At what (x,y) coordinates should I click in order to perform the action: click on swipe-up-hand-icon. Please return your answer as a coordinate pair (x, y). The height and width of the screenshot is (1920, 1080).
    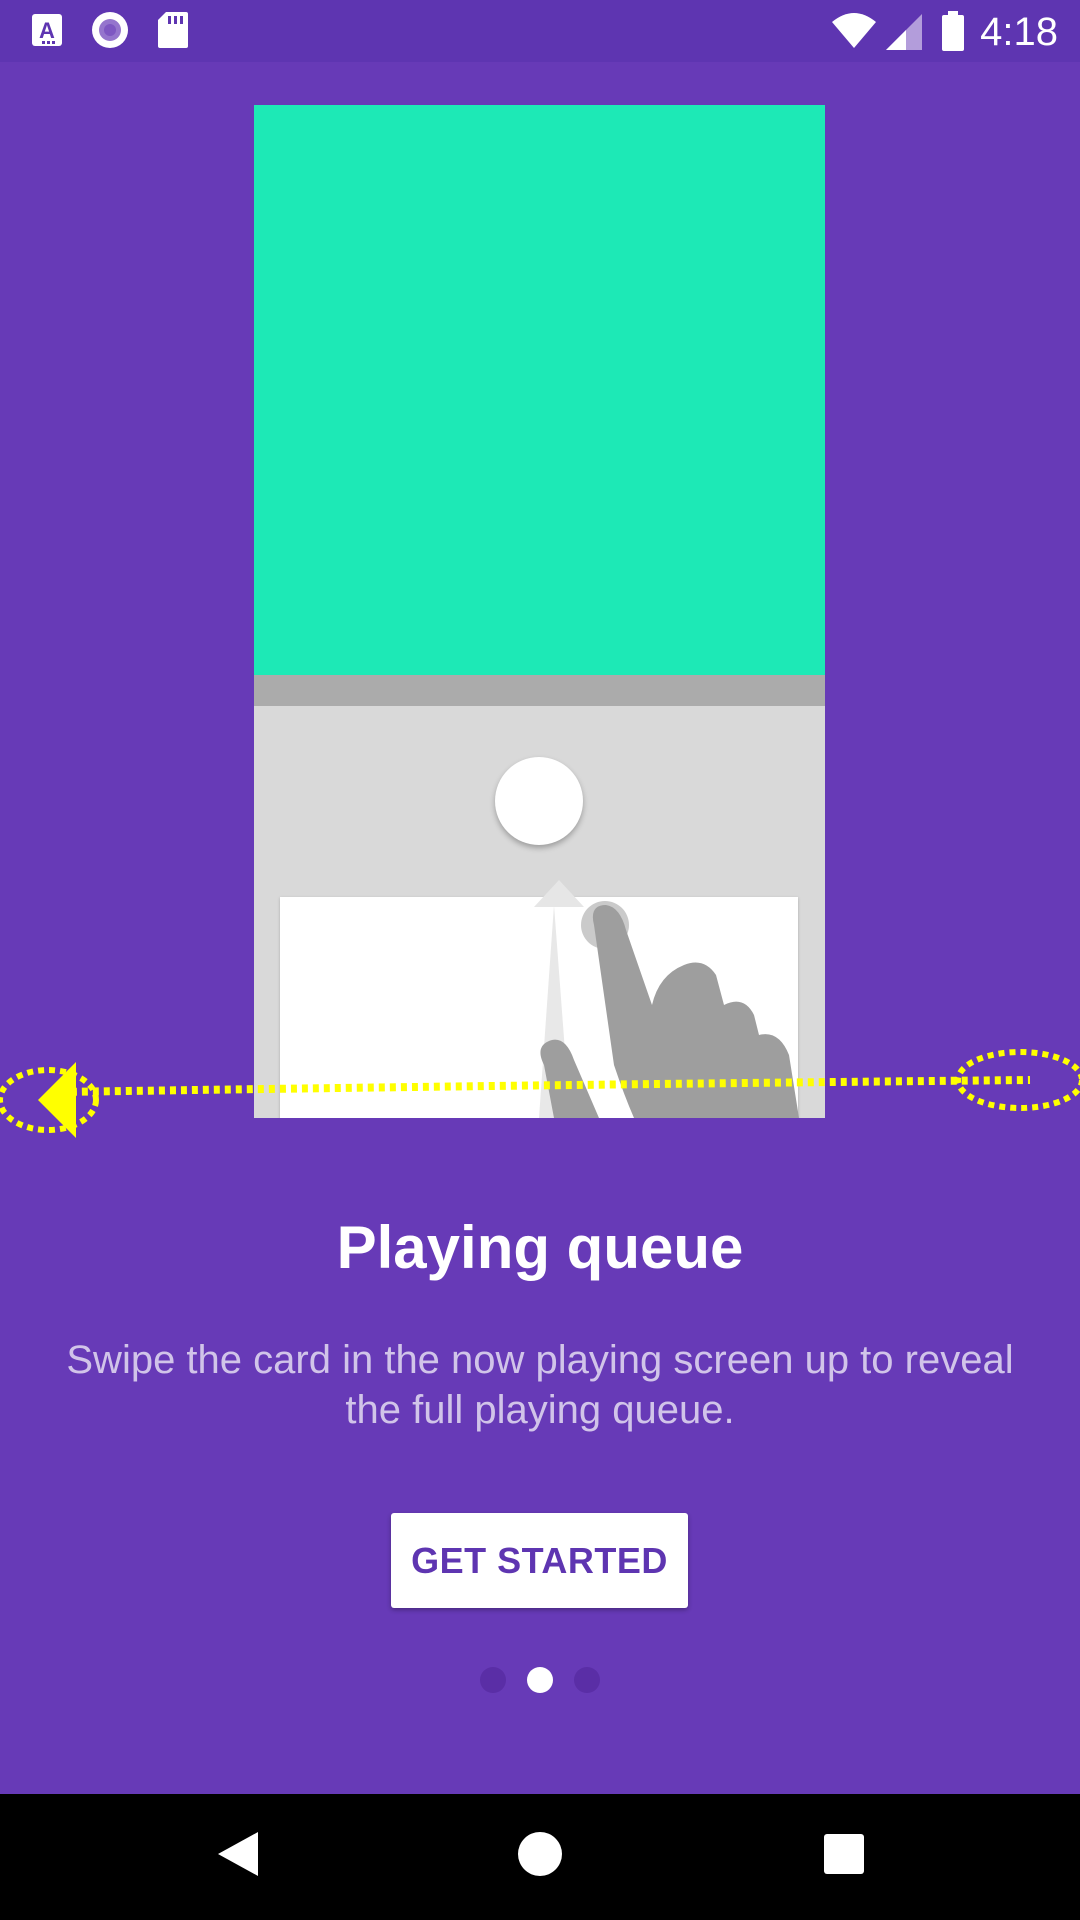
    Looking at the image, I should click on (666, 999).